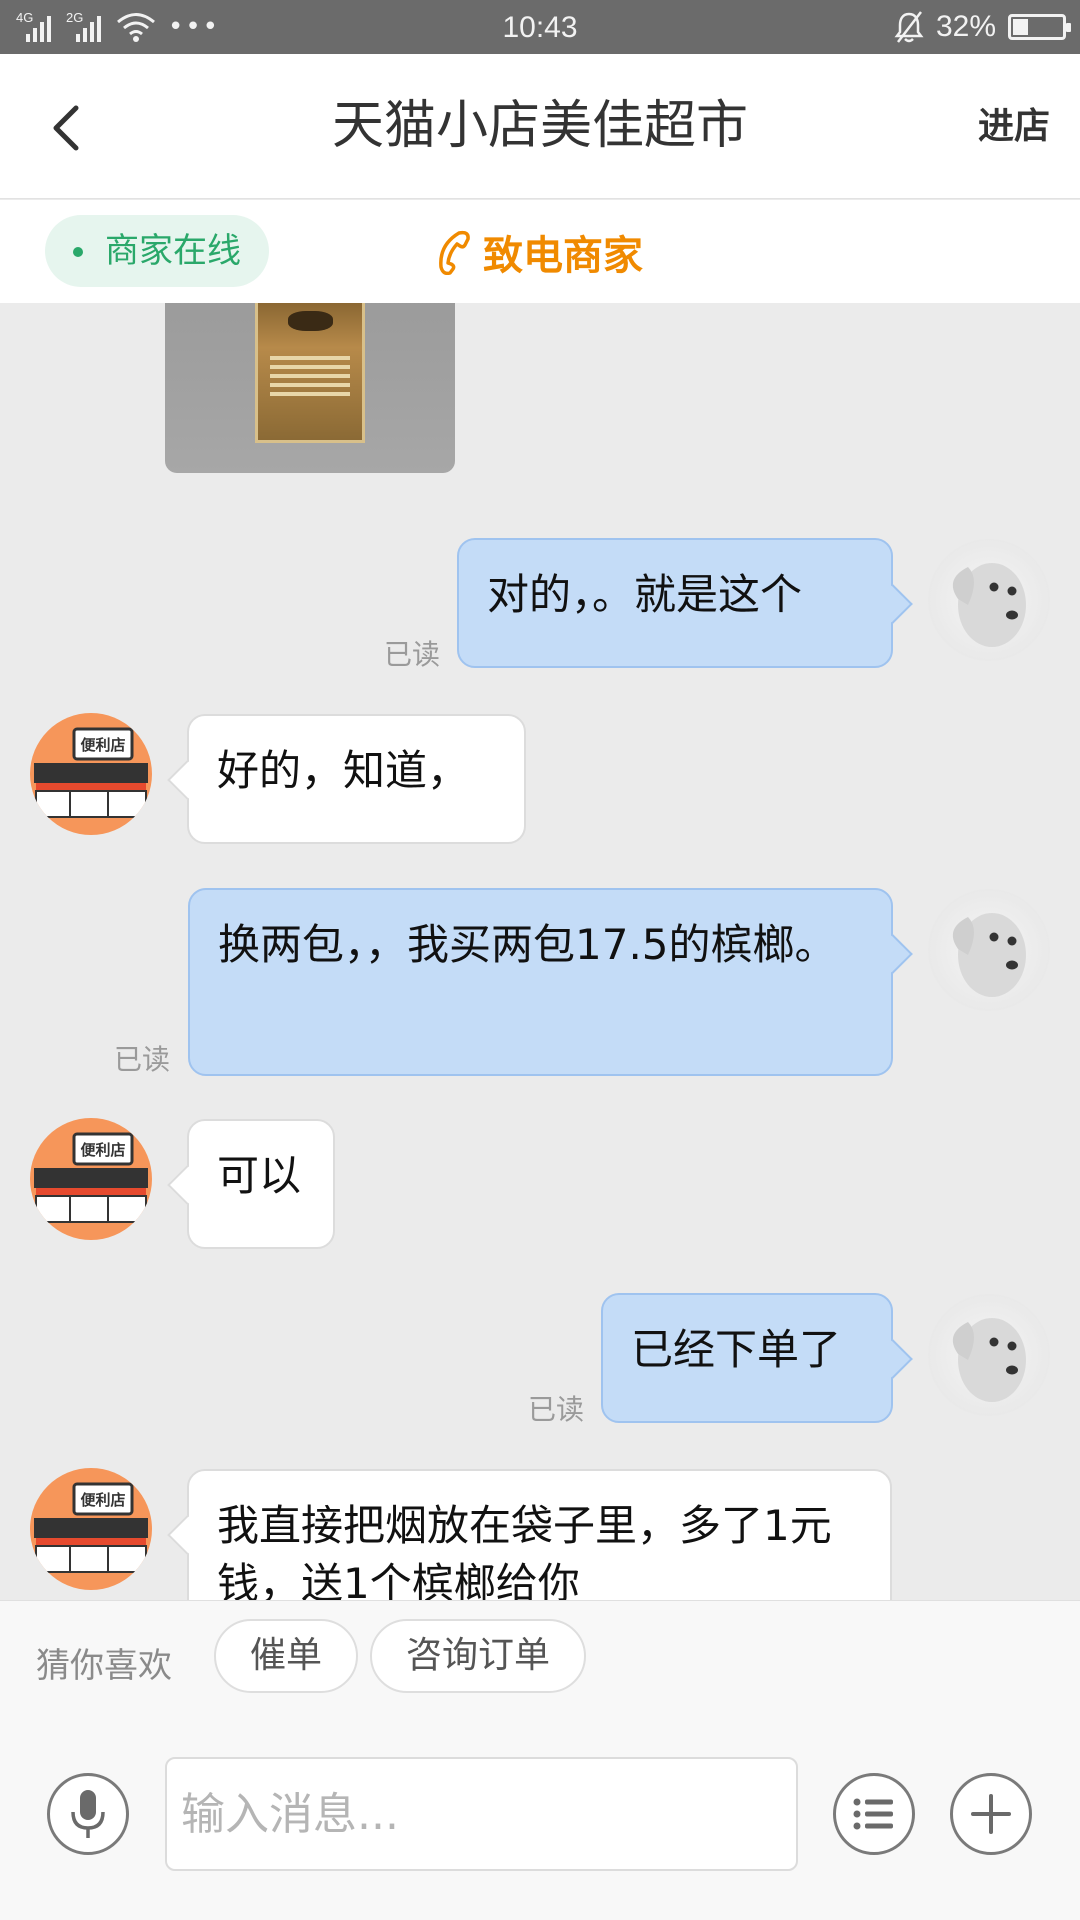 Image resolution: width=1080 pixels, height=1920 pixels. I want to click on call-merchant-button: 致电商家, so click(539, 251).